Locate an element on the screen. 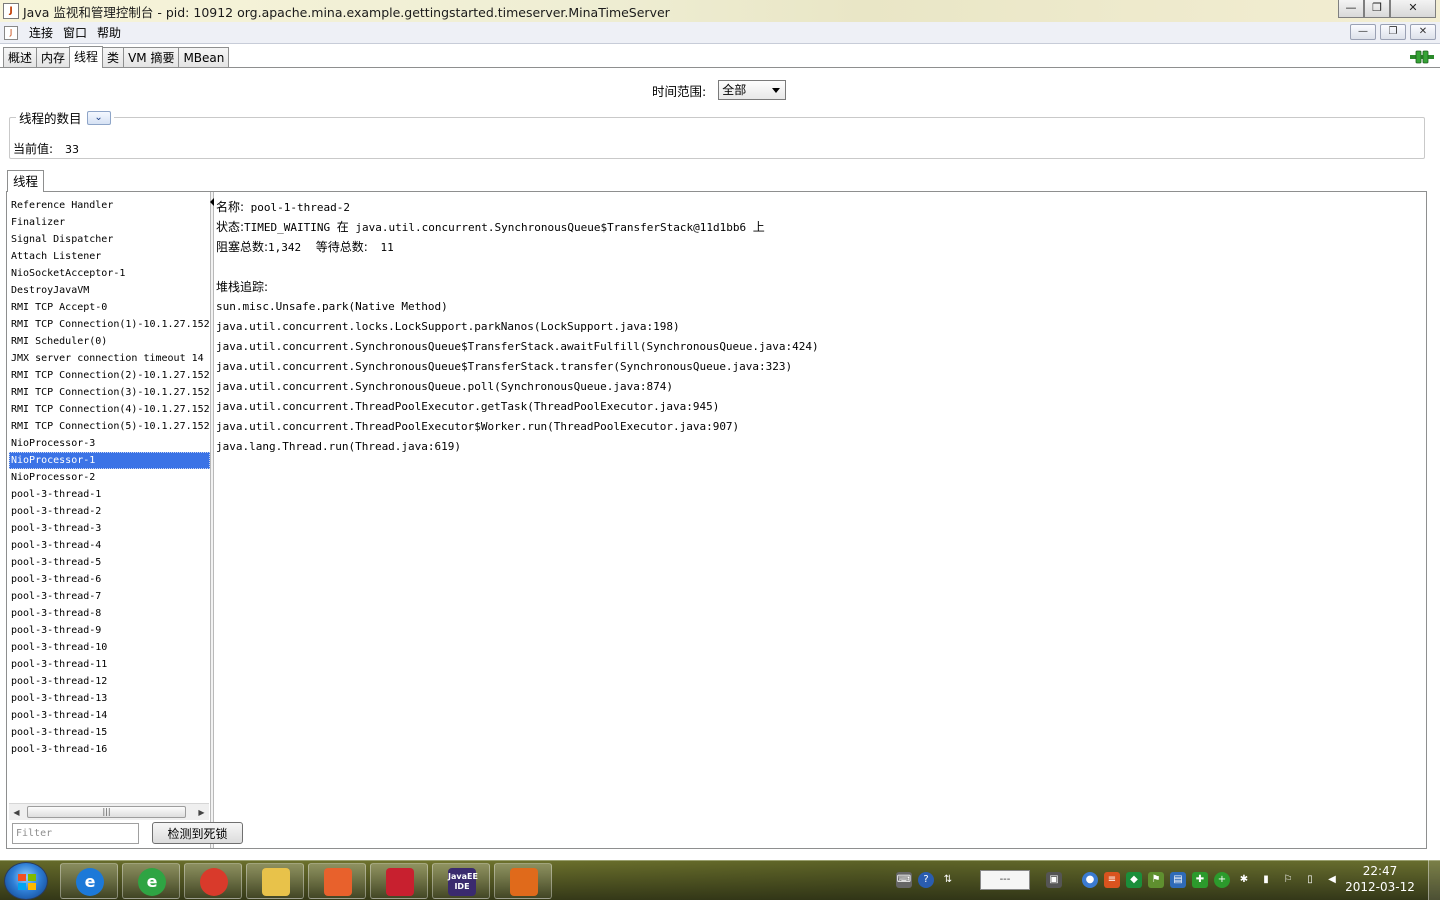 The height and width of the screenshot is (900, 1440). thread-list-item: pool-3-thread-14 is located at coordinates (109, 715).